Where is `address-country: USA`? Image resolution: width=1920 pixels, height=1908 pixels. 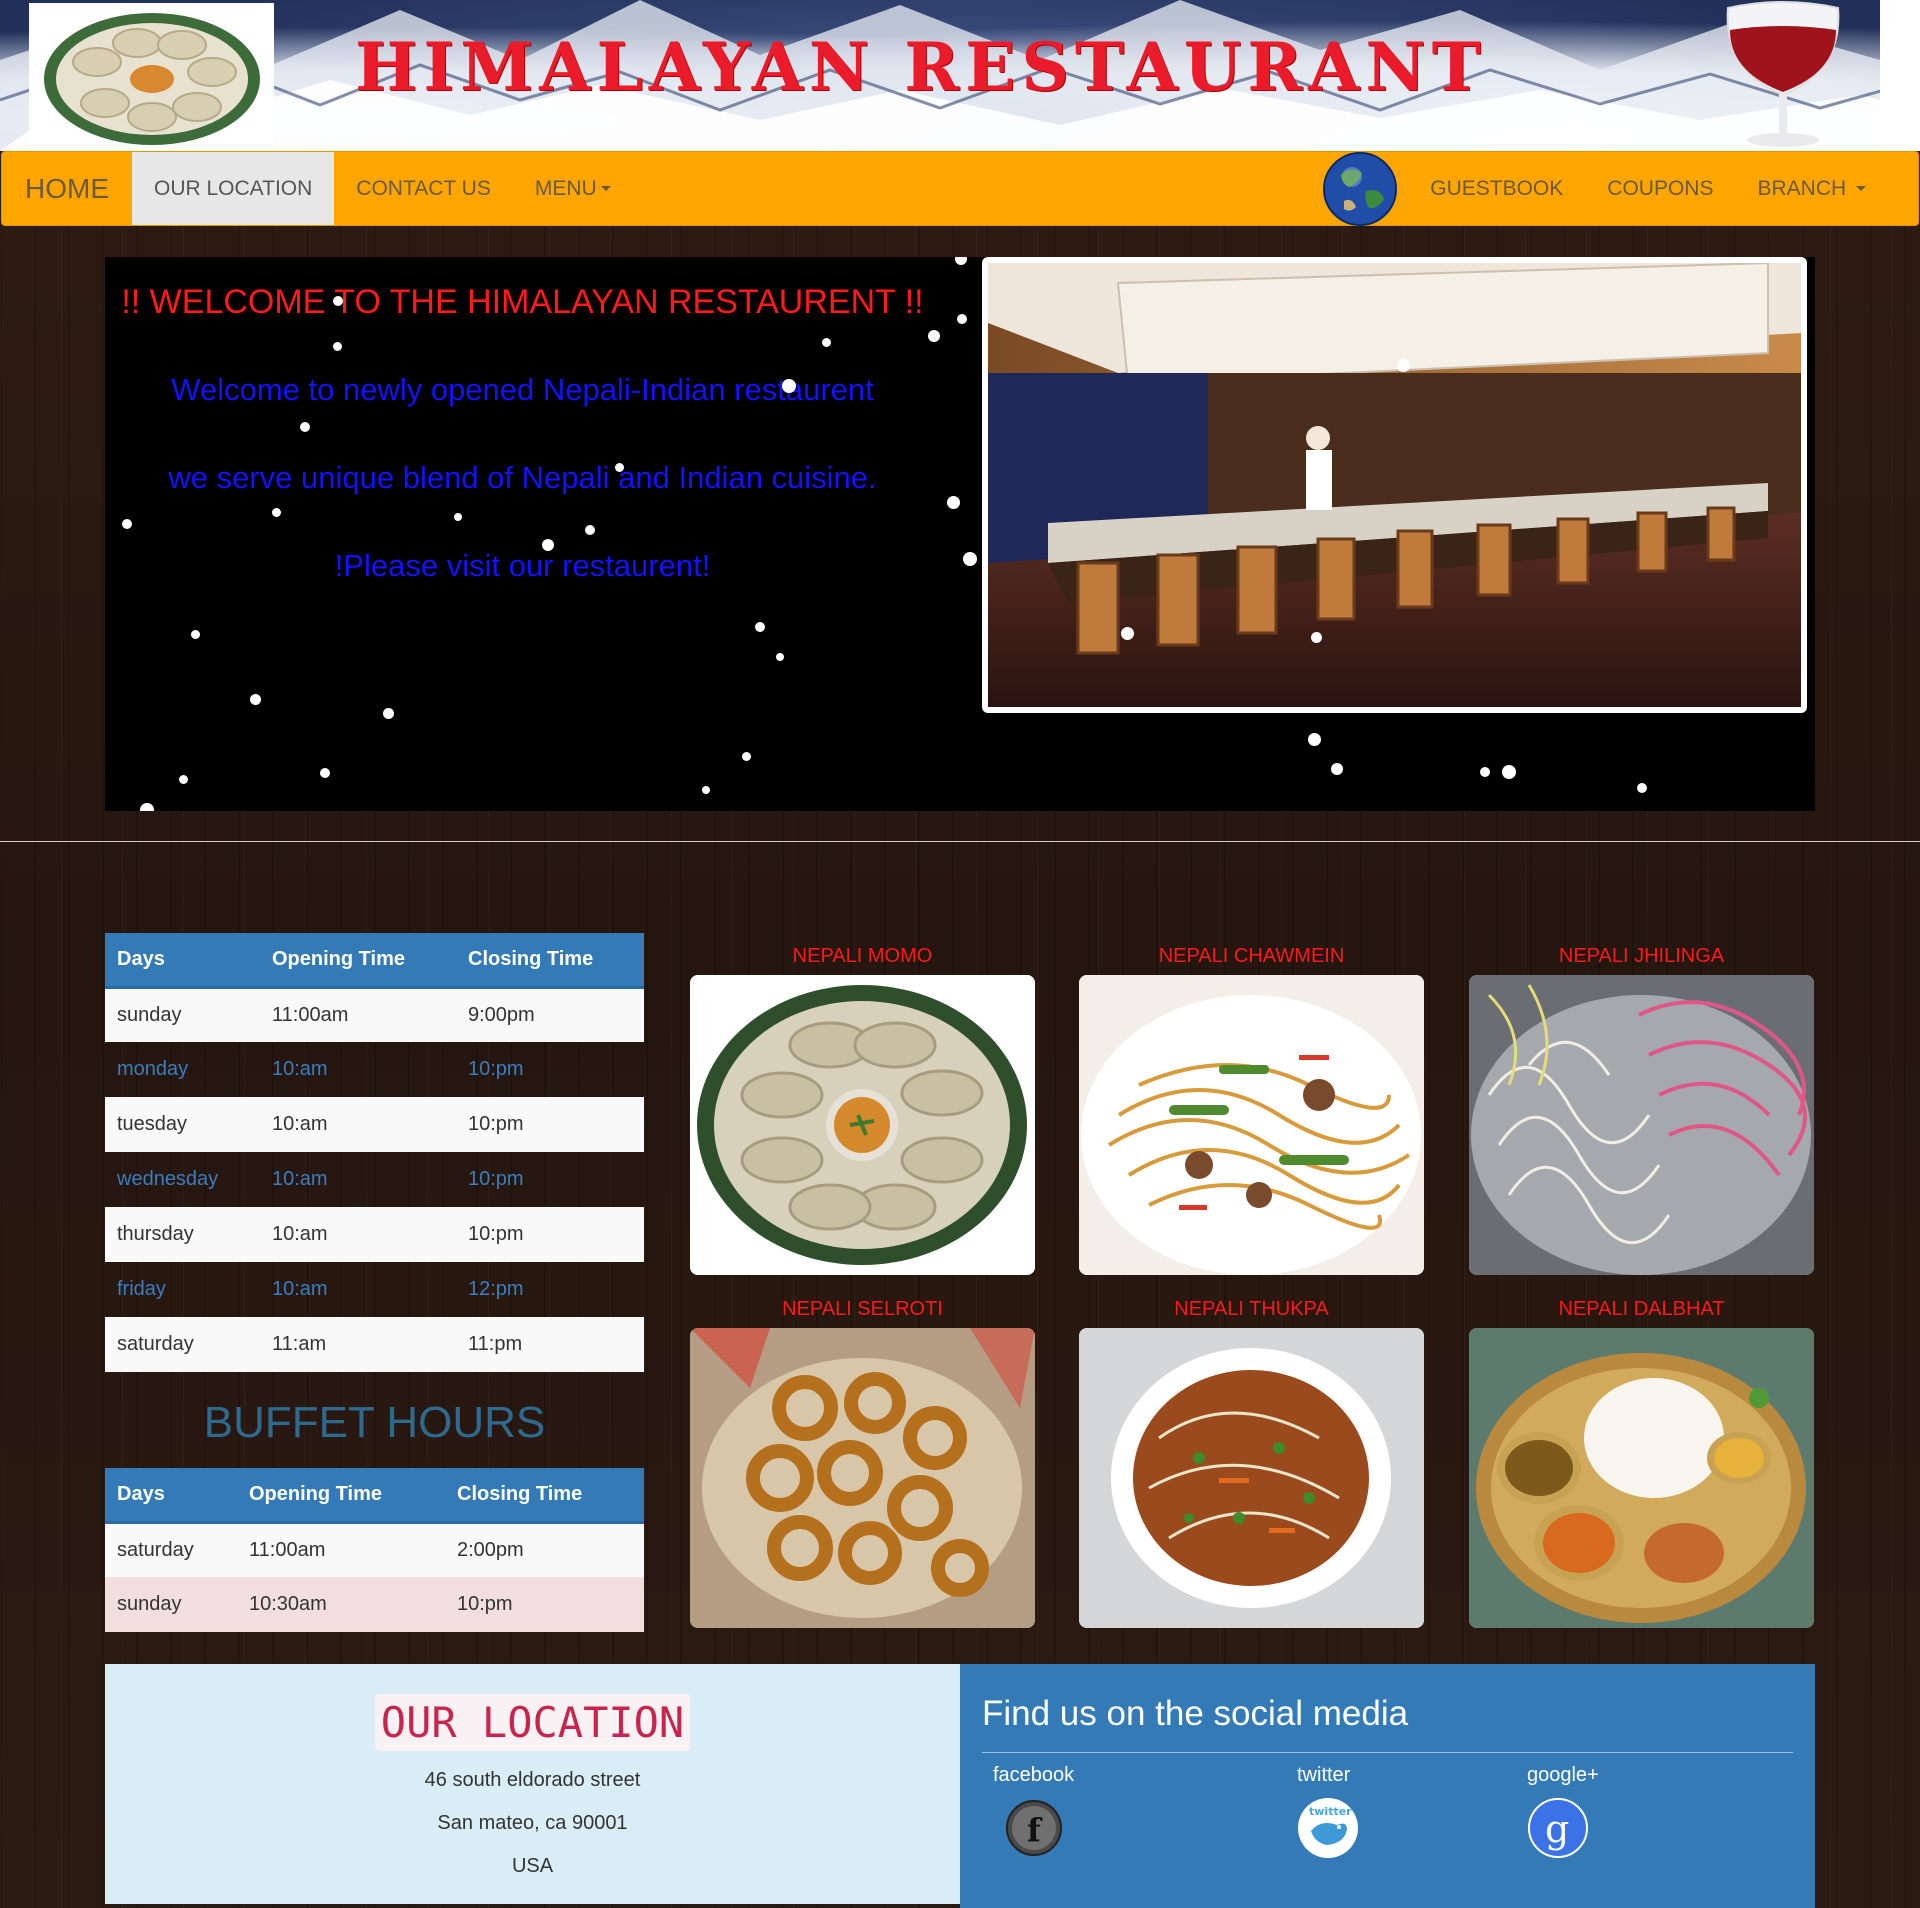 address-country: USA is located at coordinates (532, 1866).